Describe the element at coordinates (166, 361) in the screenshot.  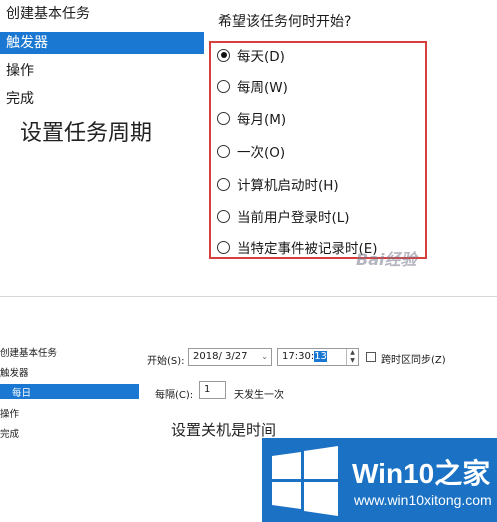
I see `start-label: 开始(S):` at that location.